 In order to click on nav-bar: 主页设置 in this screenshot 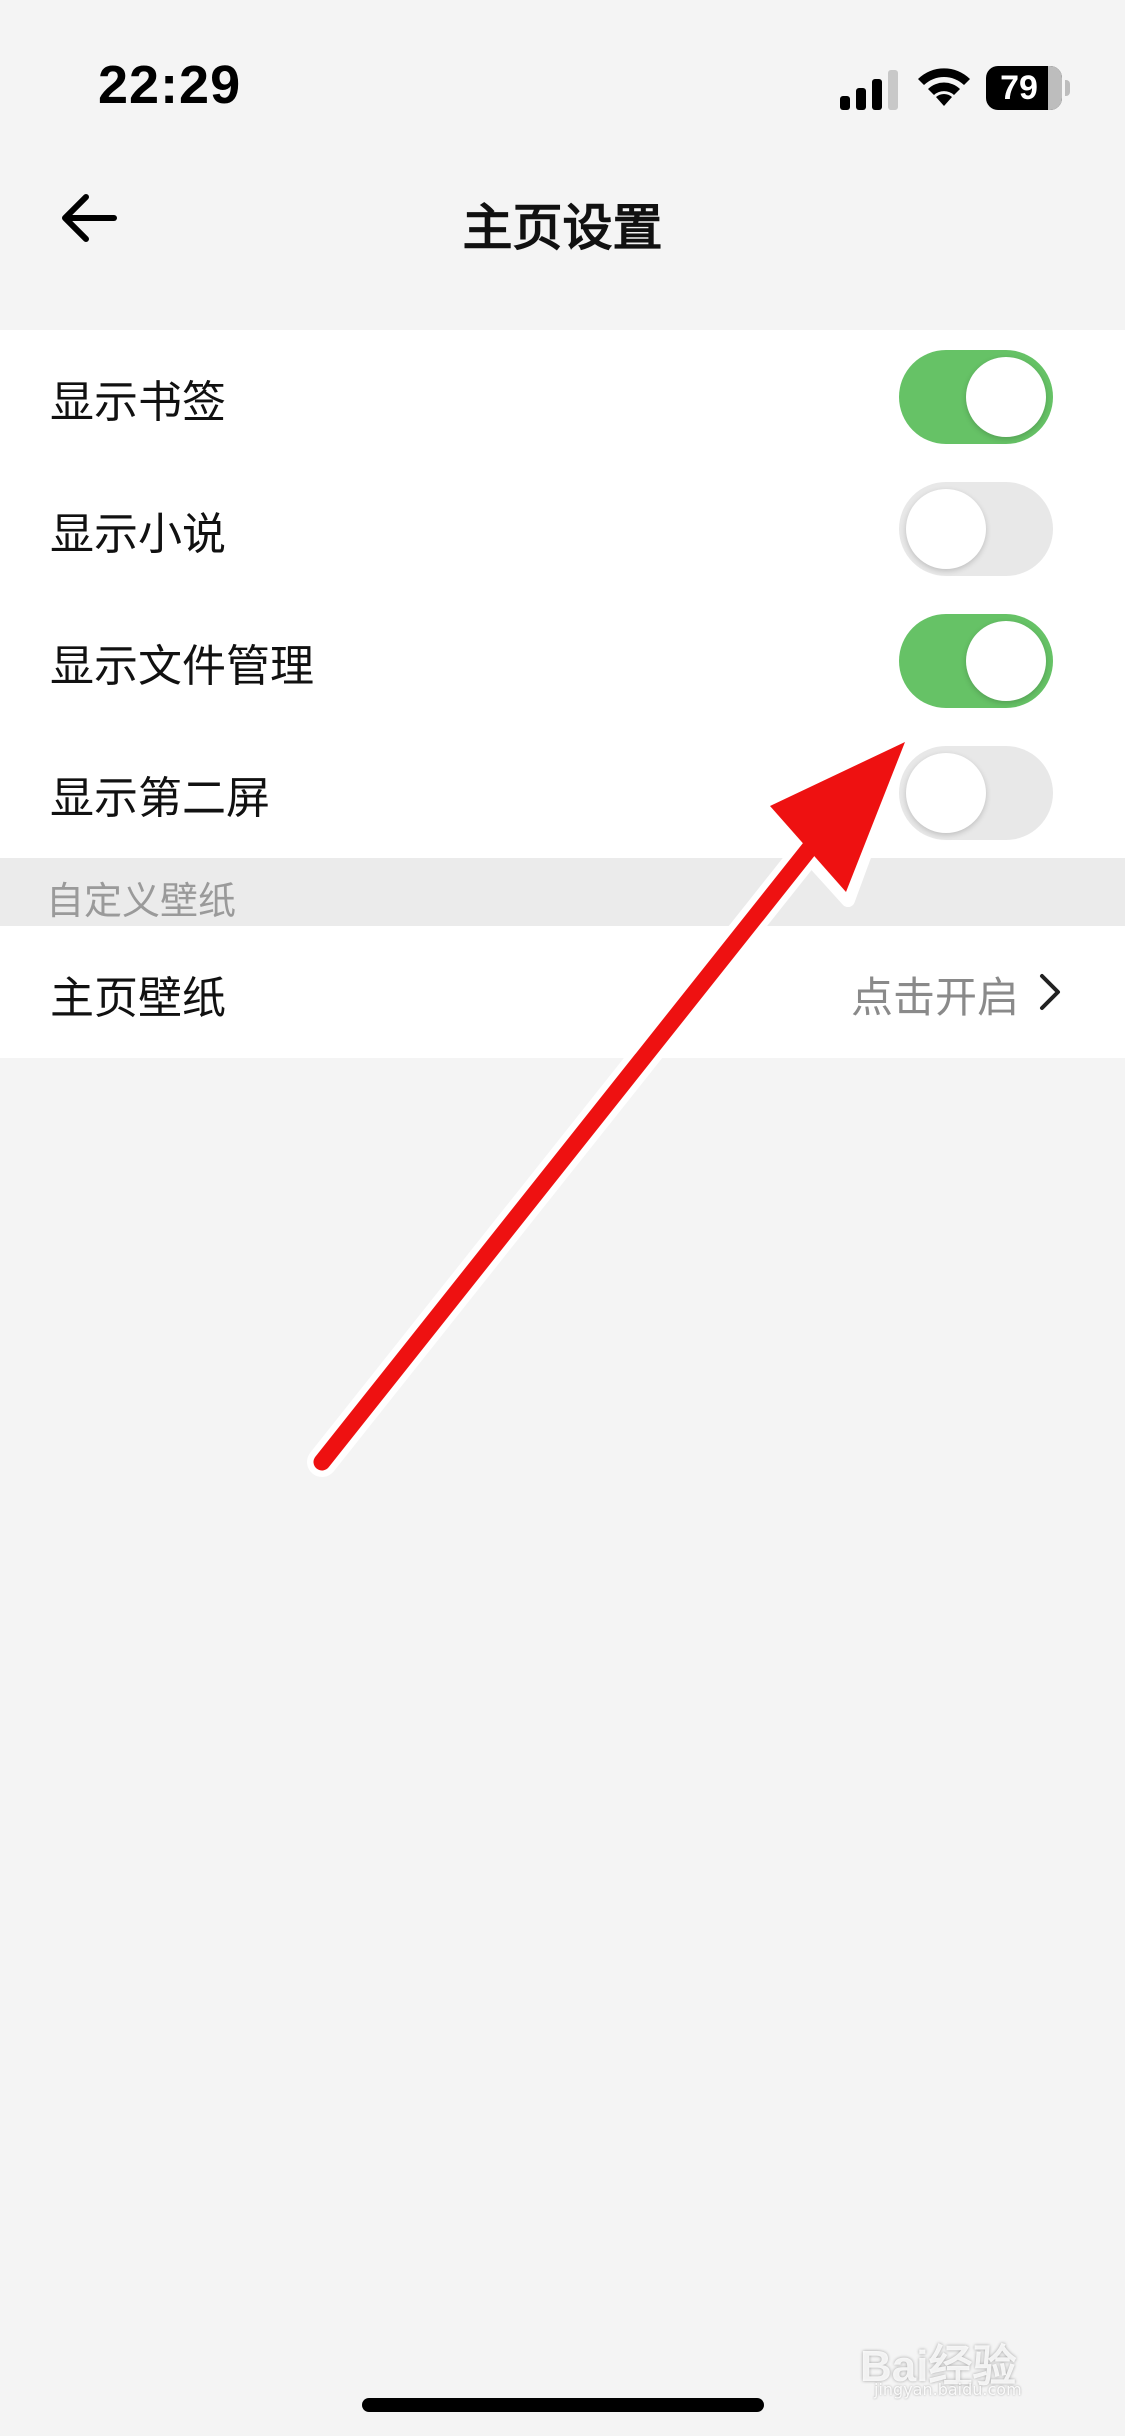, I will do `click(562, 217)`.